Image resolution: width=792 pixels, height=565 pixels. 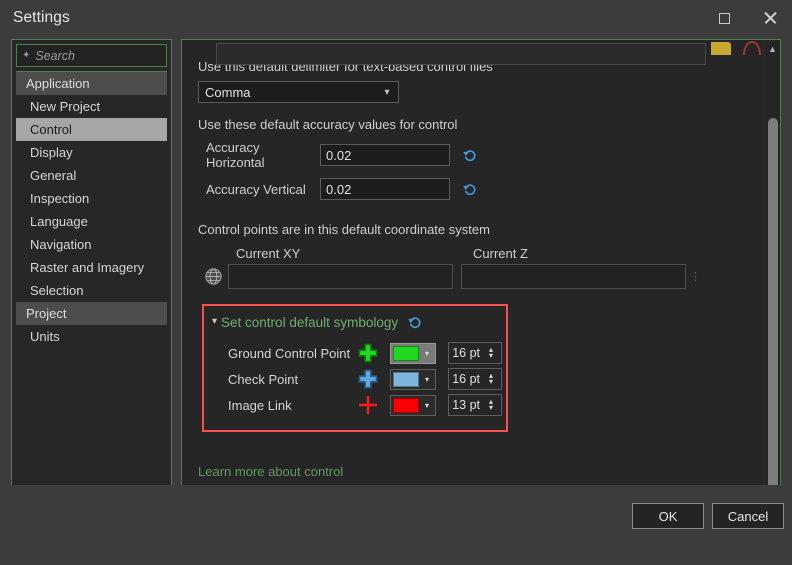 I want to click on search-box: ✦ ▾, so click(x=119, y=55).